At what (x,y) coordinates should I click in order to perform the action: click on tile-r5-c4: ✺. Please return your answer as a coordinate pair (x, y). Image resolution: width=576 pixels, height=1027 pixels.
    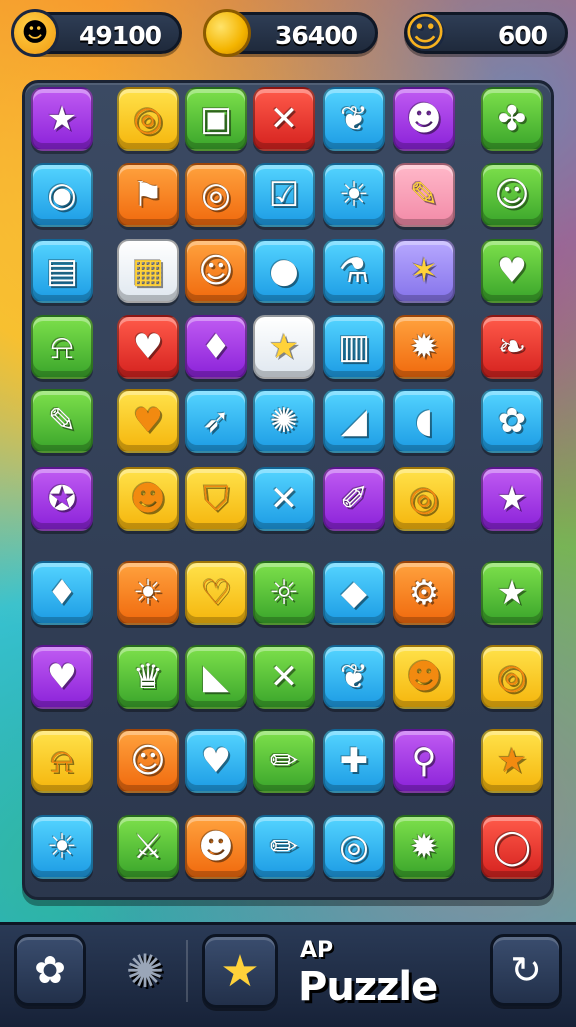
    Looking at the image, I should click on (284, 421).